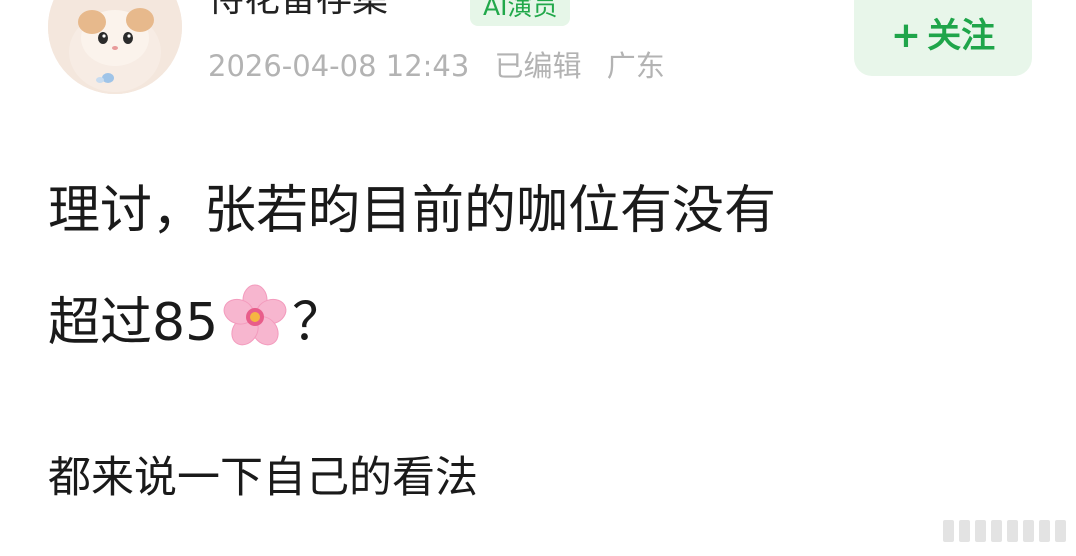 This screenshot has height=556, width=1076. I want to click on follow-button: + 关注, so click(943, 38).